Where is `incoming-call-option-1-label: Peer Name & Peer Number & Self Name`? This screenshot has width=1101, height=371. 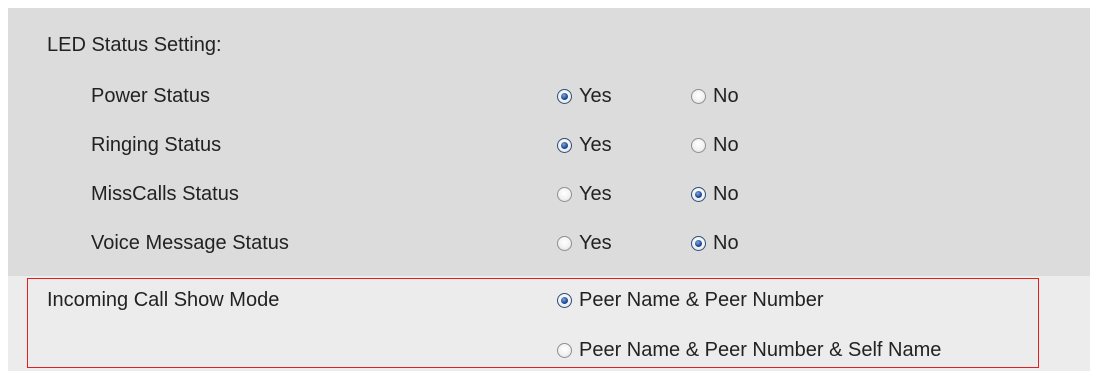
incoming-call-option-1-label: Peer Name & Peer Number & Self Name is located at coordinates (760, 350).